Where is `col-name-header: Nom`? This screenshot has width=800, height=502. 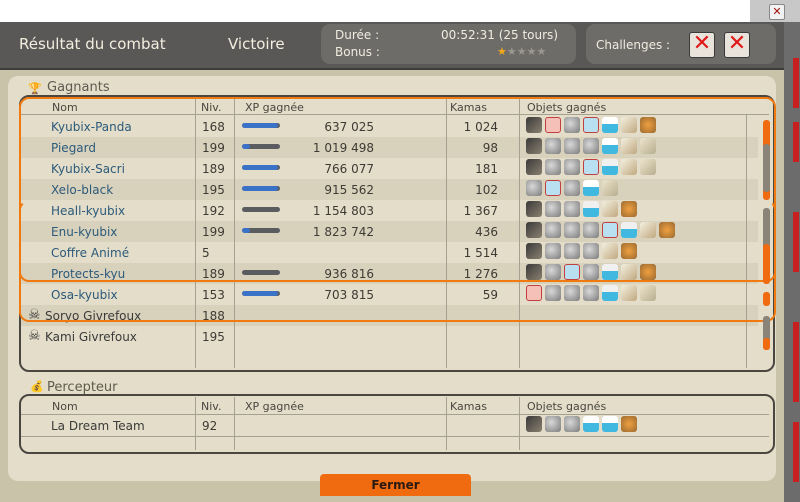 col-name-header: Nom is located at coordinates (65, 406).